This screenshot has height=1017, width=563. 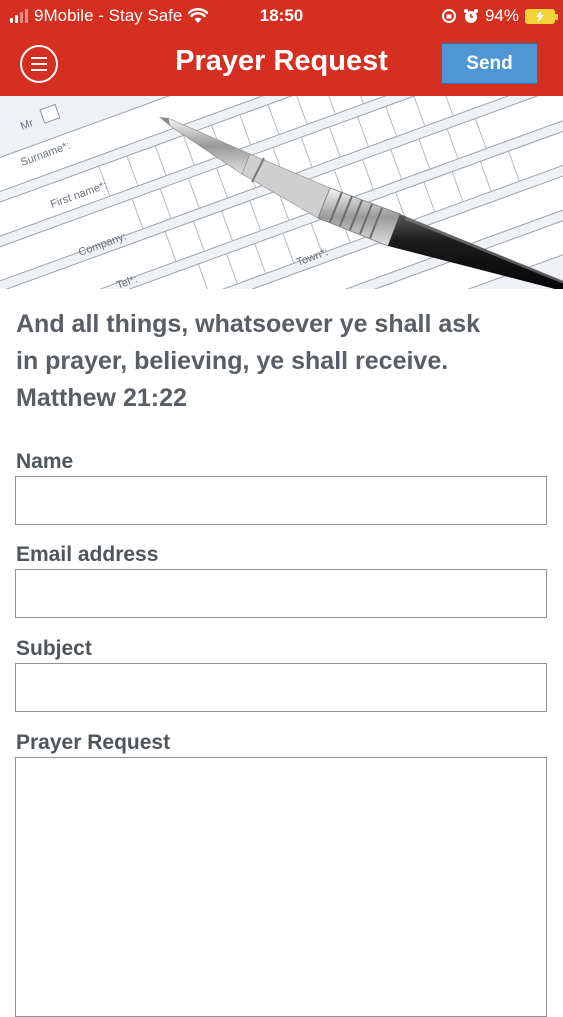 What do you see at coordinates (281, 17) in the screenshot?
I see `status-bar: 9Mobile - Stay Safe 18:50 94%` at bounding box center [281, 17].